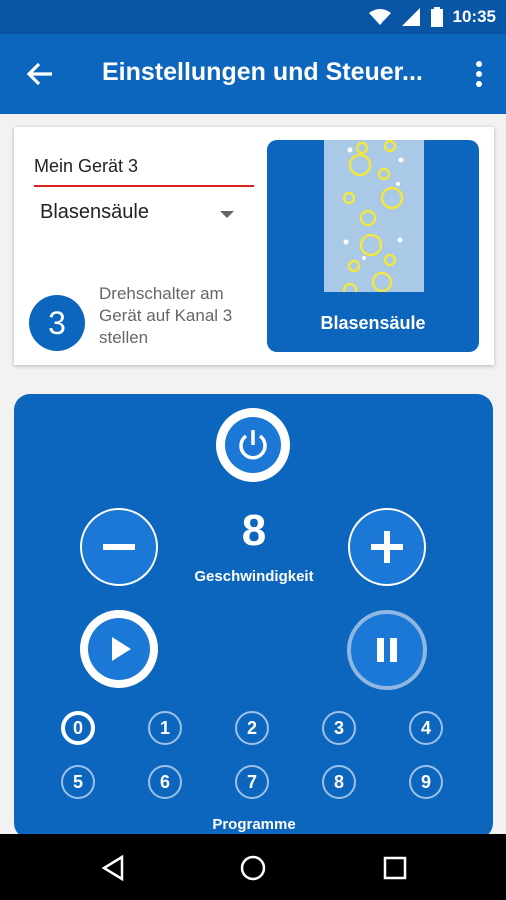 The width and height of the screenshot is (506, 900). What do you see at coordinates (57, 323) in the screenshot?
I see `channel-badge: 3` at bounding box center [57, 323].